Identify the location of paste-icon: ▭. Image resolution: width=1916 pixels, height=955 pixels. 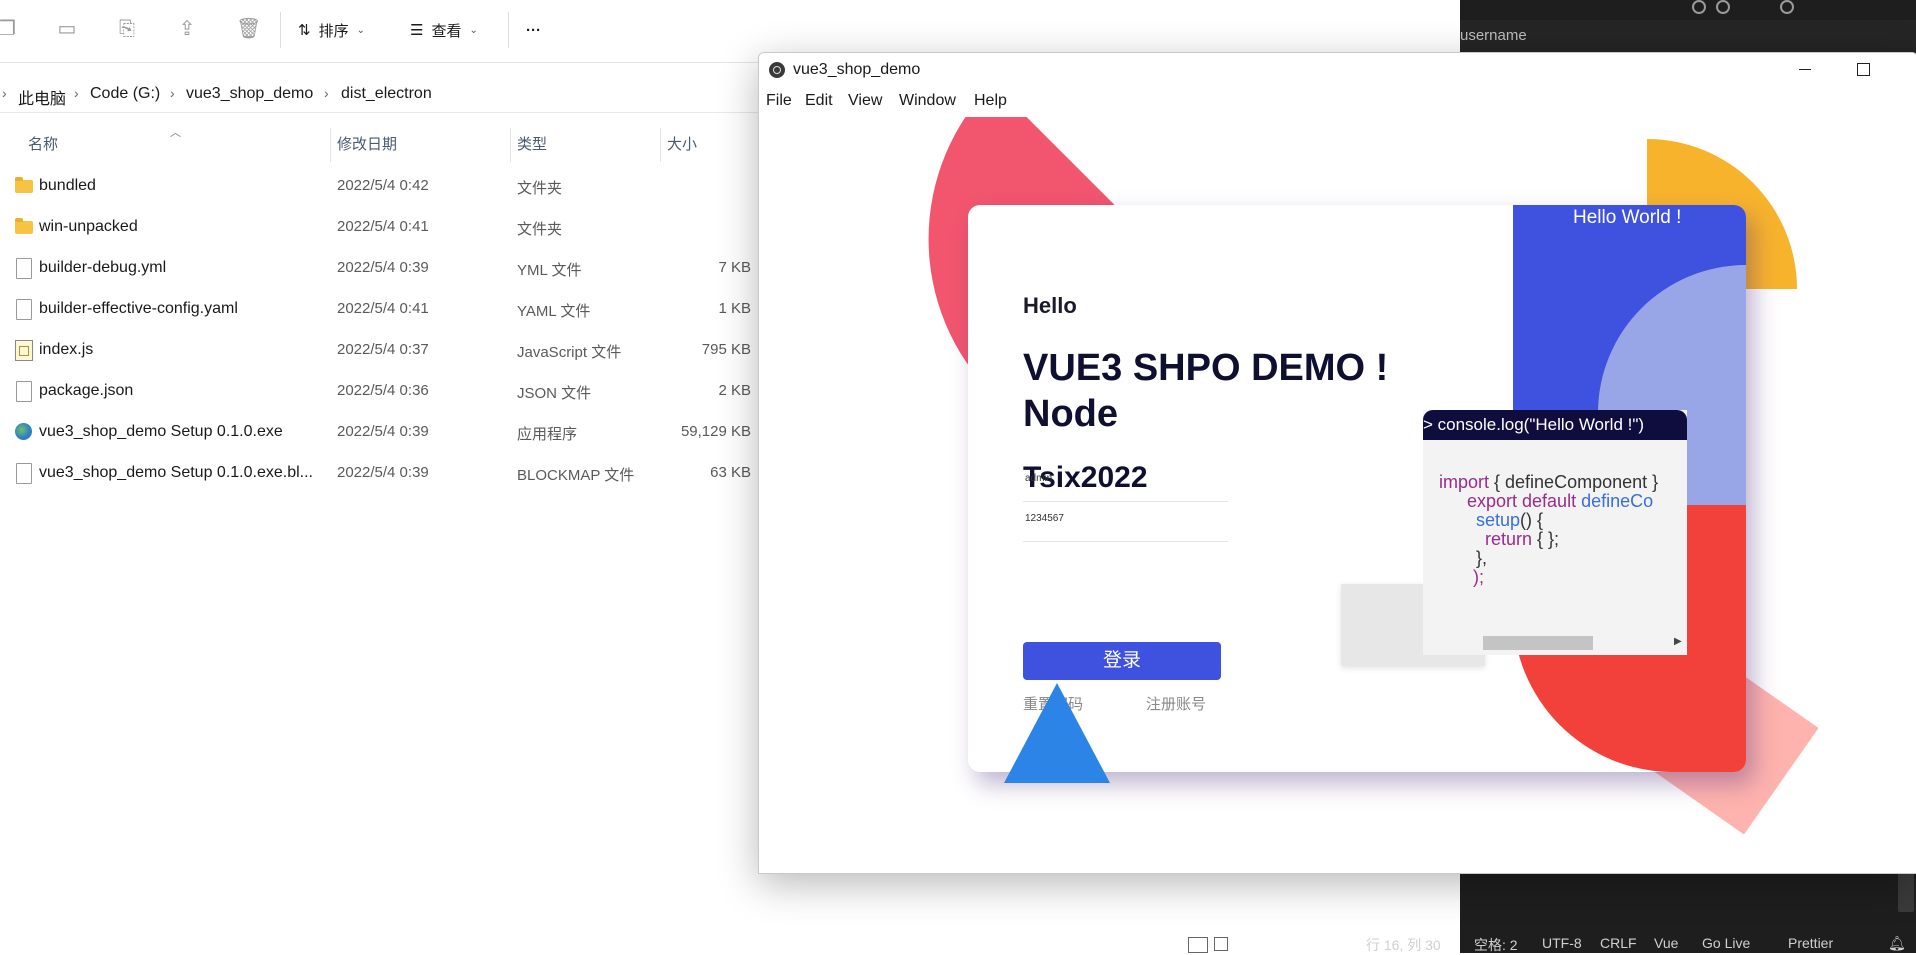
(67, 29).